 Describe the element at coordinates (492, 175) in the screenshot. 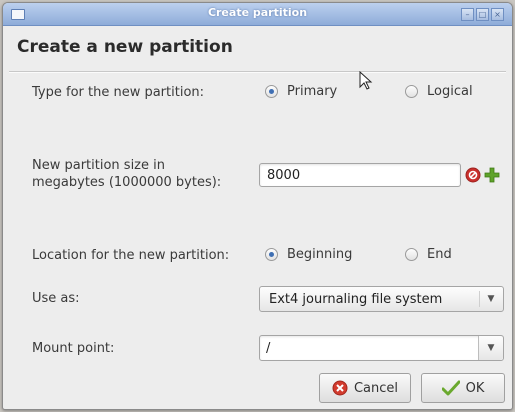

I see `add-icon` at that location.